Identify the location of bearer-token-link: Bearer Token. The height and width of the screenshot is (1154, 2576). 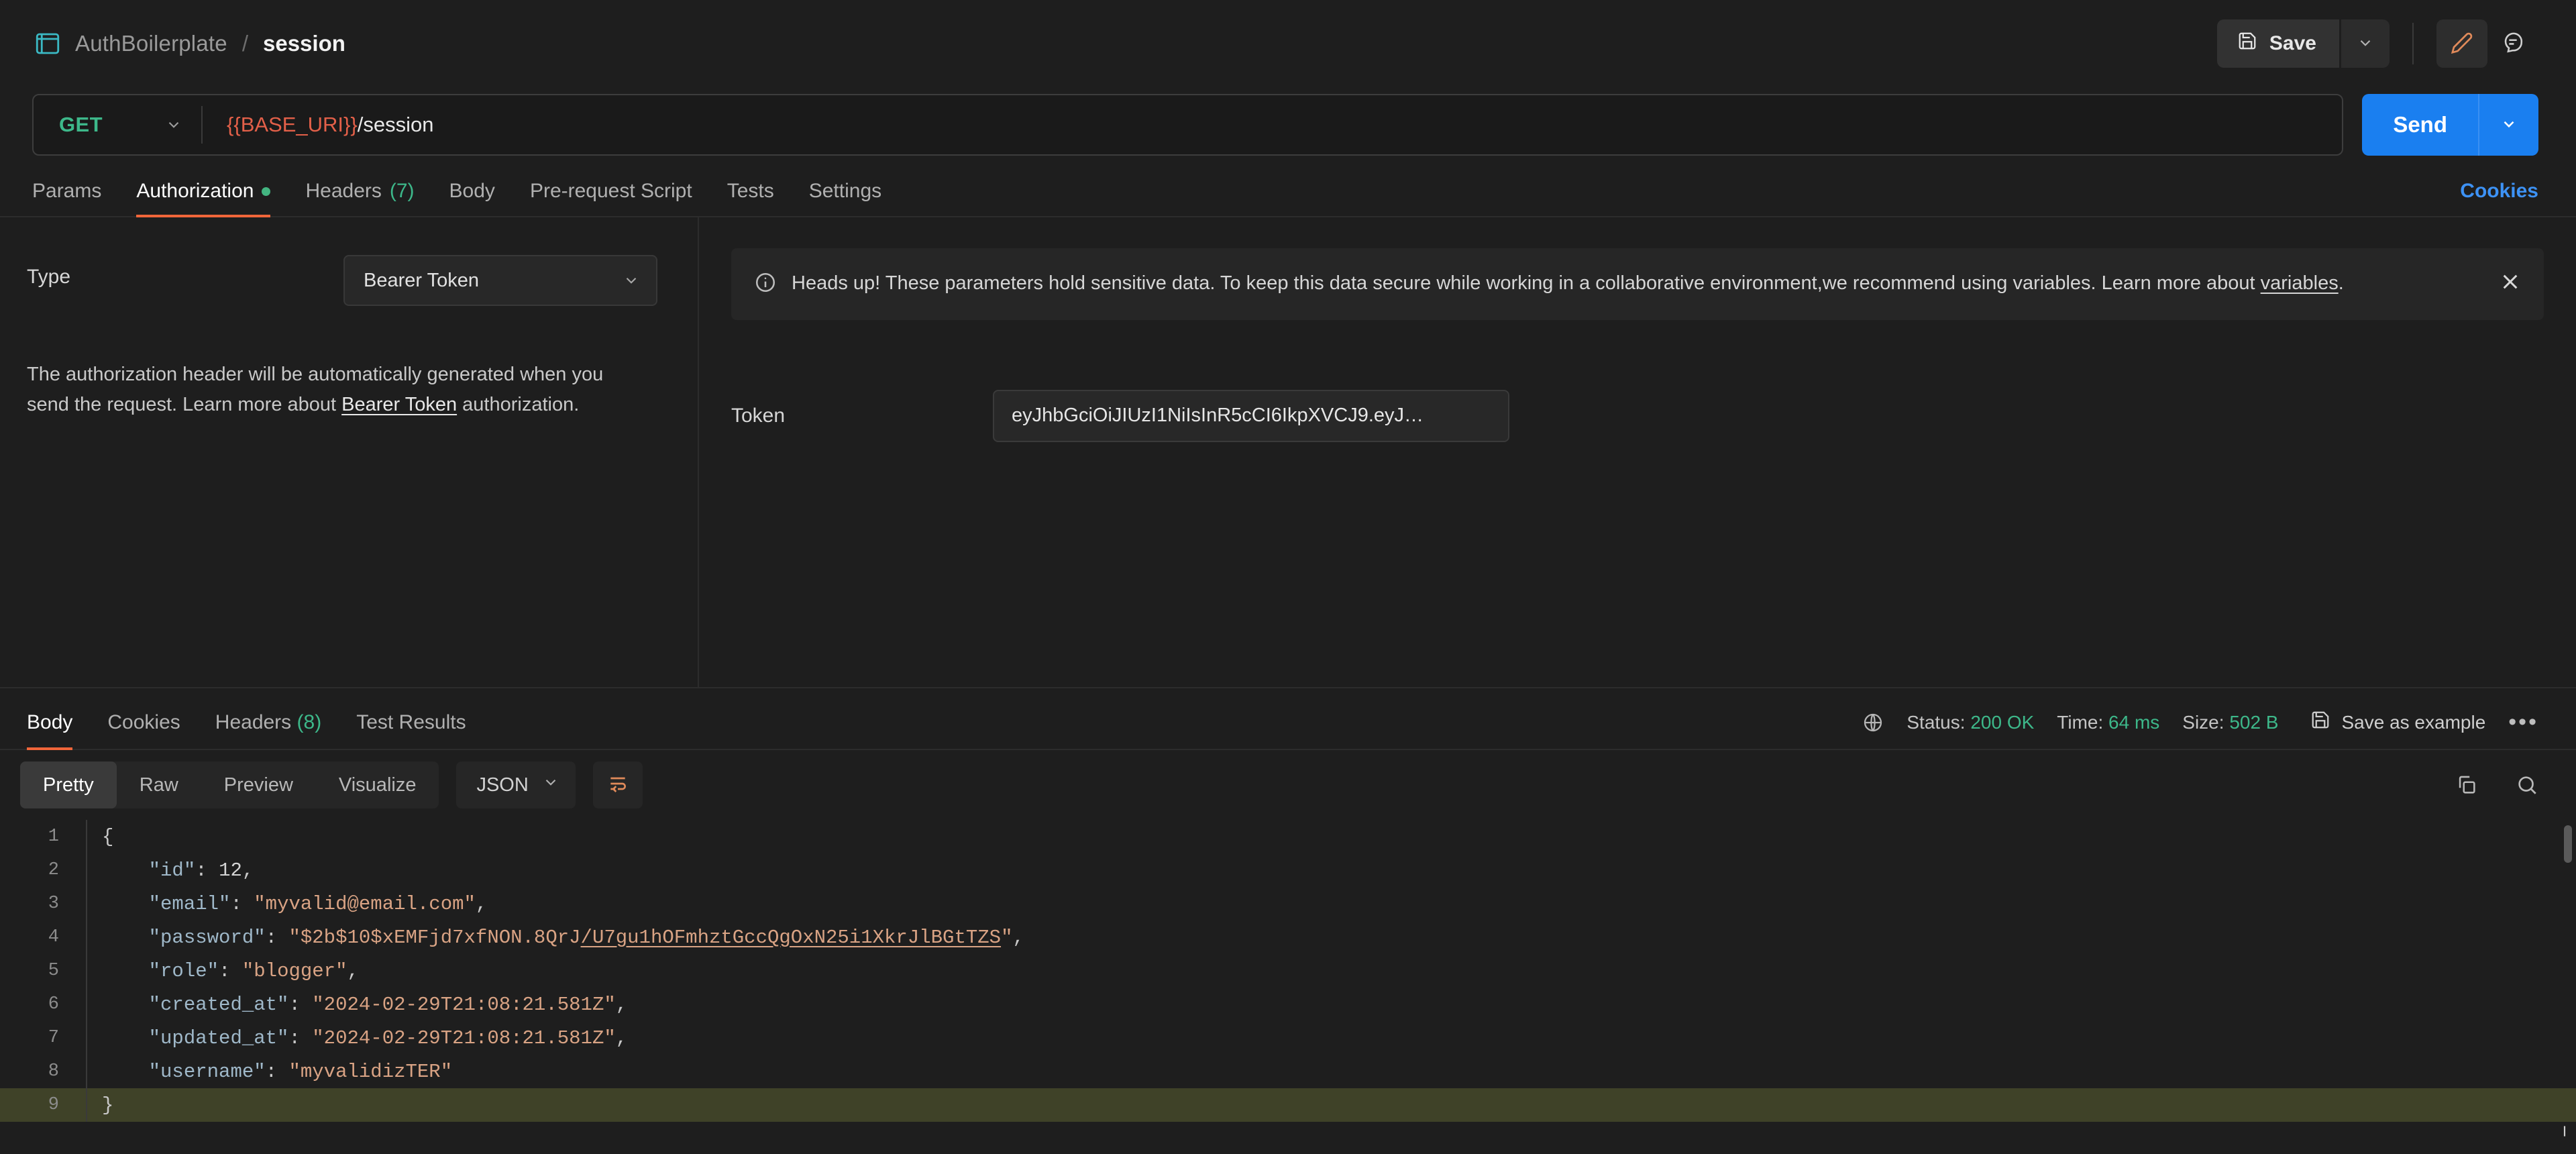
(399, 404).